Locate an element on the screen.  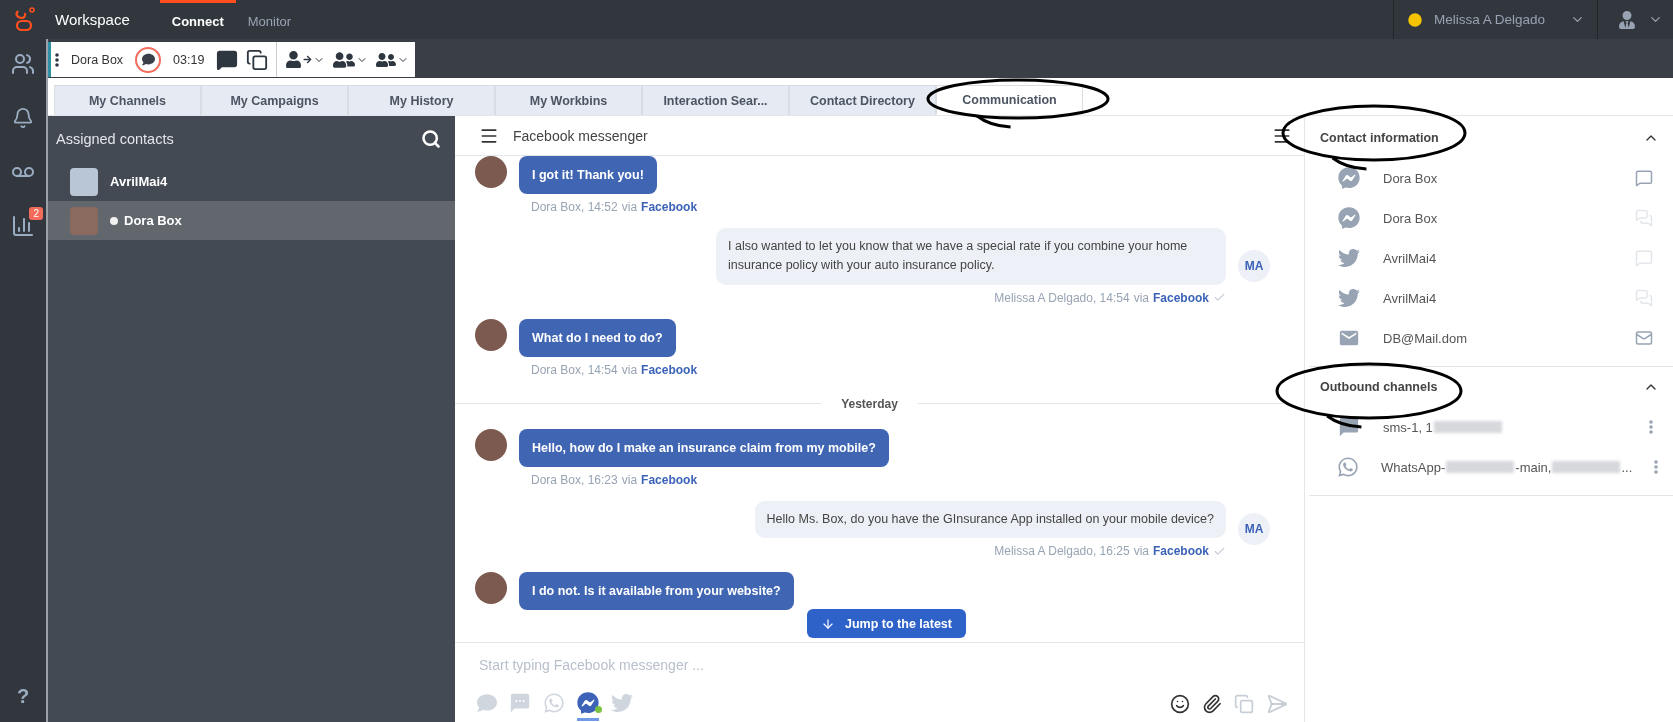
message-bubble: I do not. Is it available from your website? is located at coordinates (656, 591).